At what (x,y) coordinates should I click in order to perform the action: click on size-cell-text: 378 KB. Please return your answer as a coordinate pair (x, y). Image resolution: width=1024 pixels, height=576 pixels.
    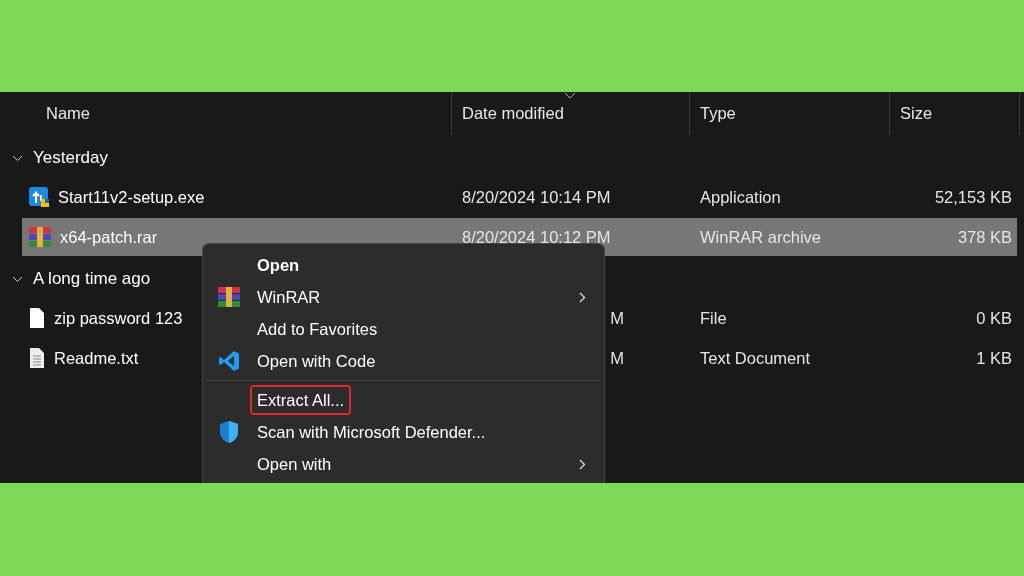
    Looking at the image, I should click on (984, 237).